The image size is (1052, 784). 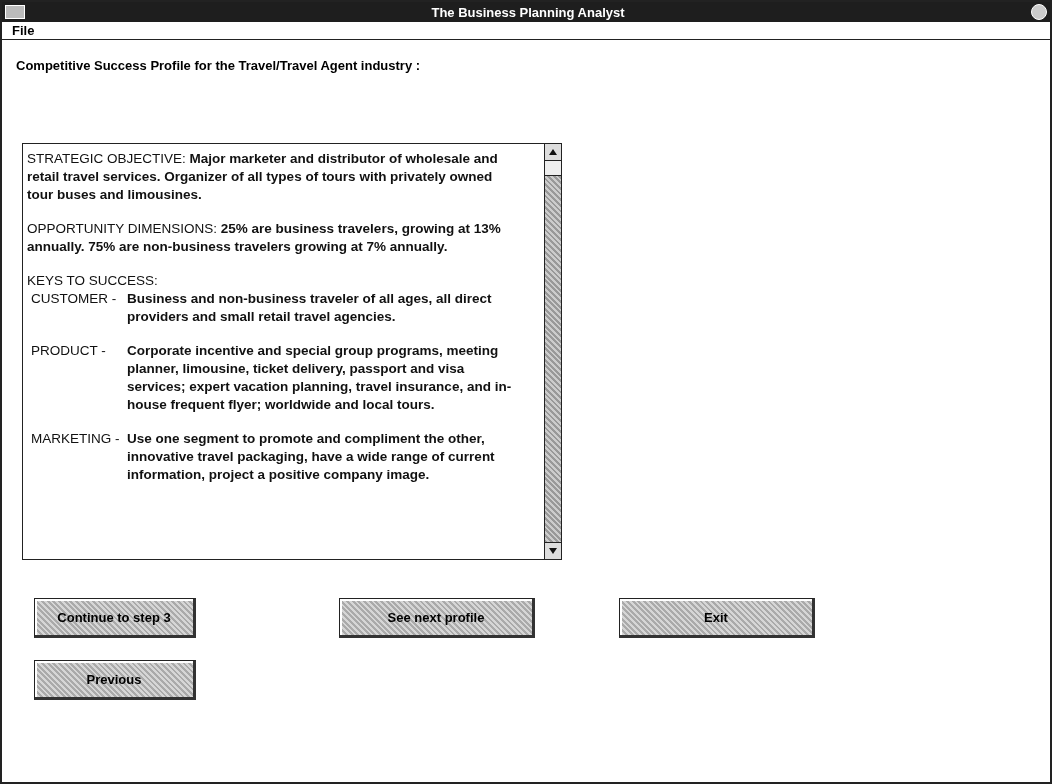 I want to click on scroll-thumb, so click(x=553, y=168).